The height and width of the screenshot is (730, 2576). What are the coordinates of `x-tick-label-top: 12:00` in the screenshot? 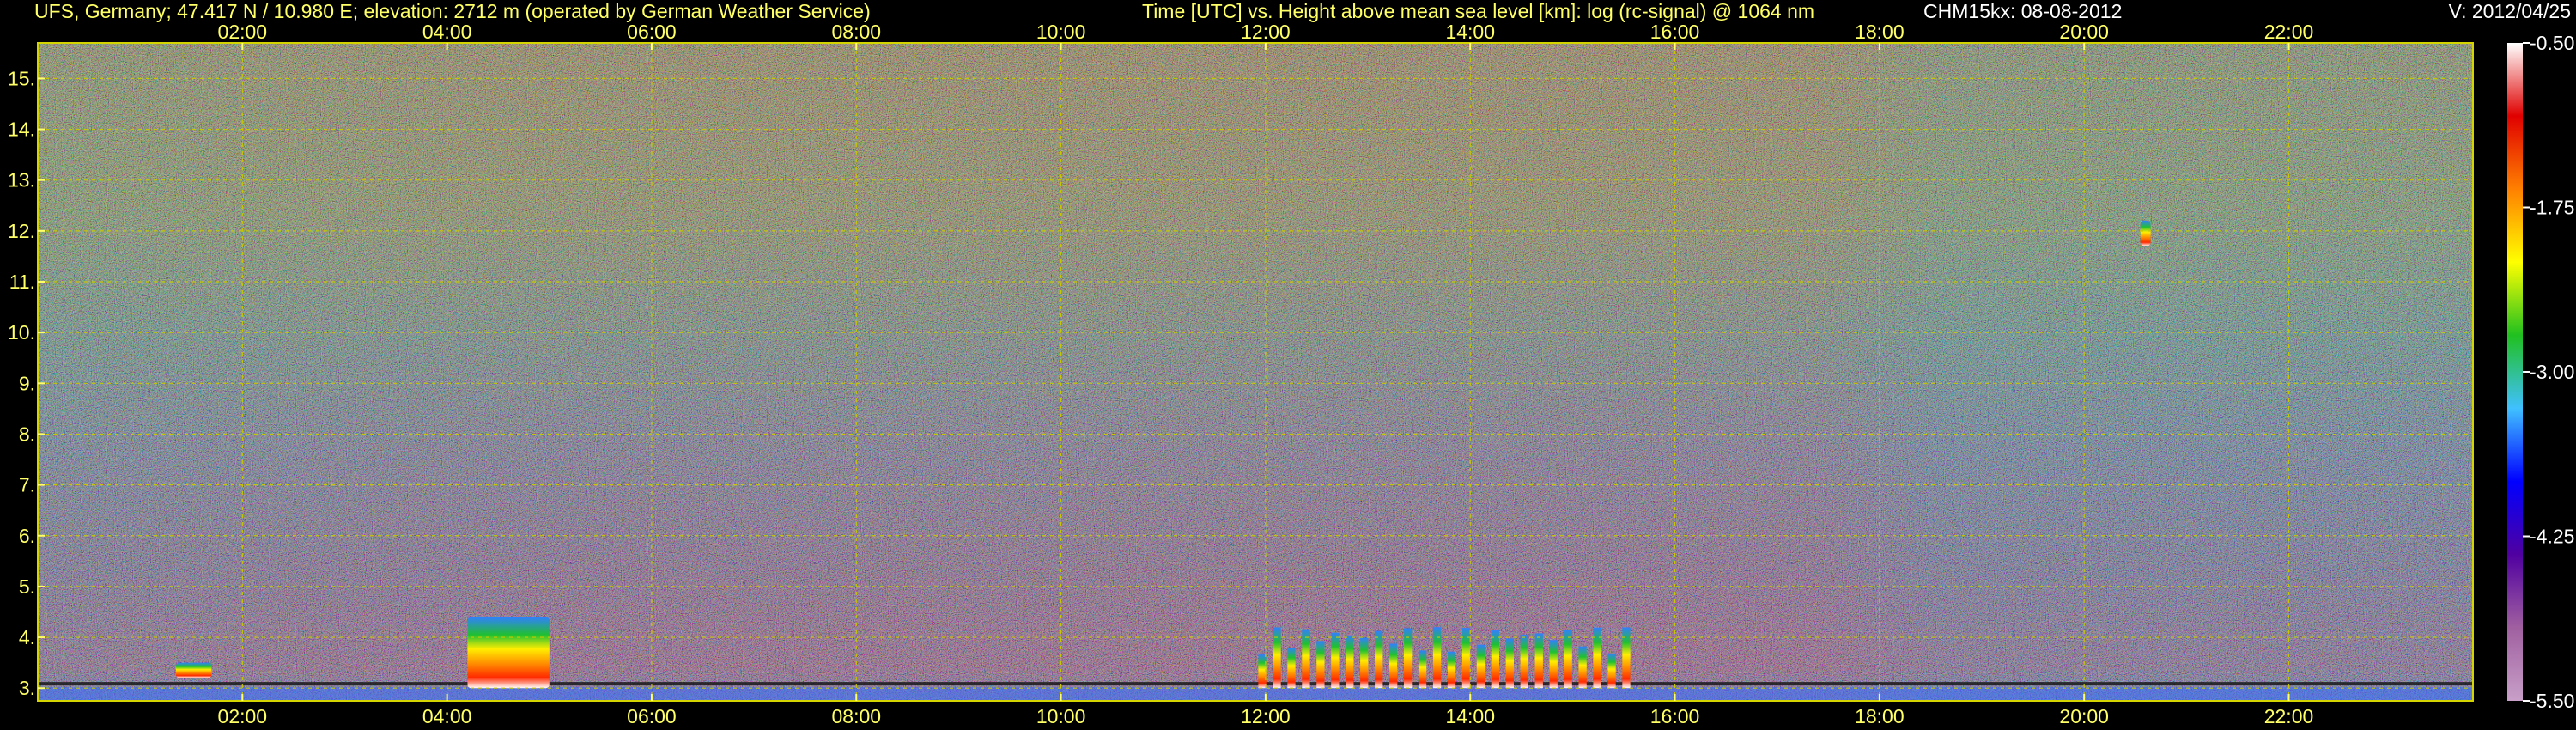 It's located at (1266, 32).